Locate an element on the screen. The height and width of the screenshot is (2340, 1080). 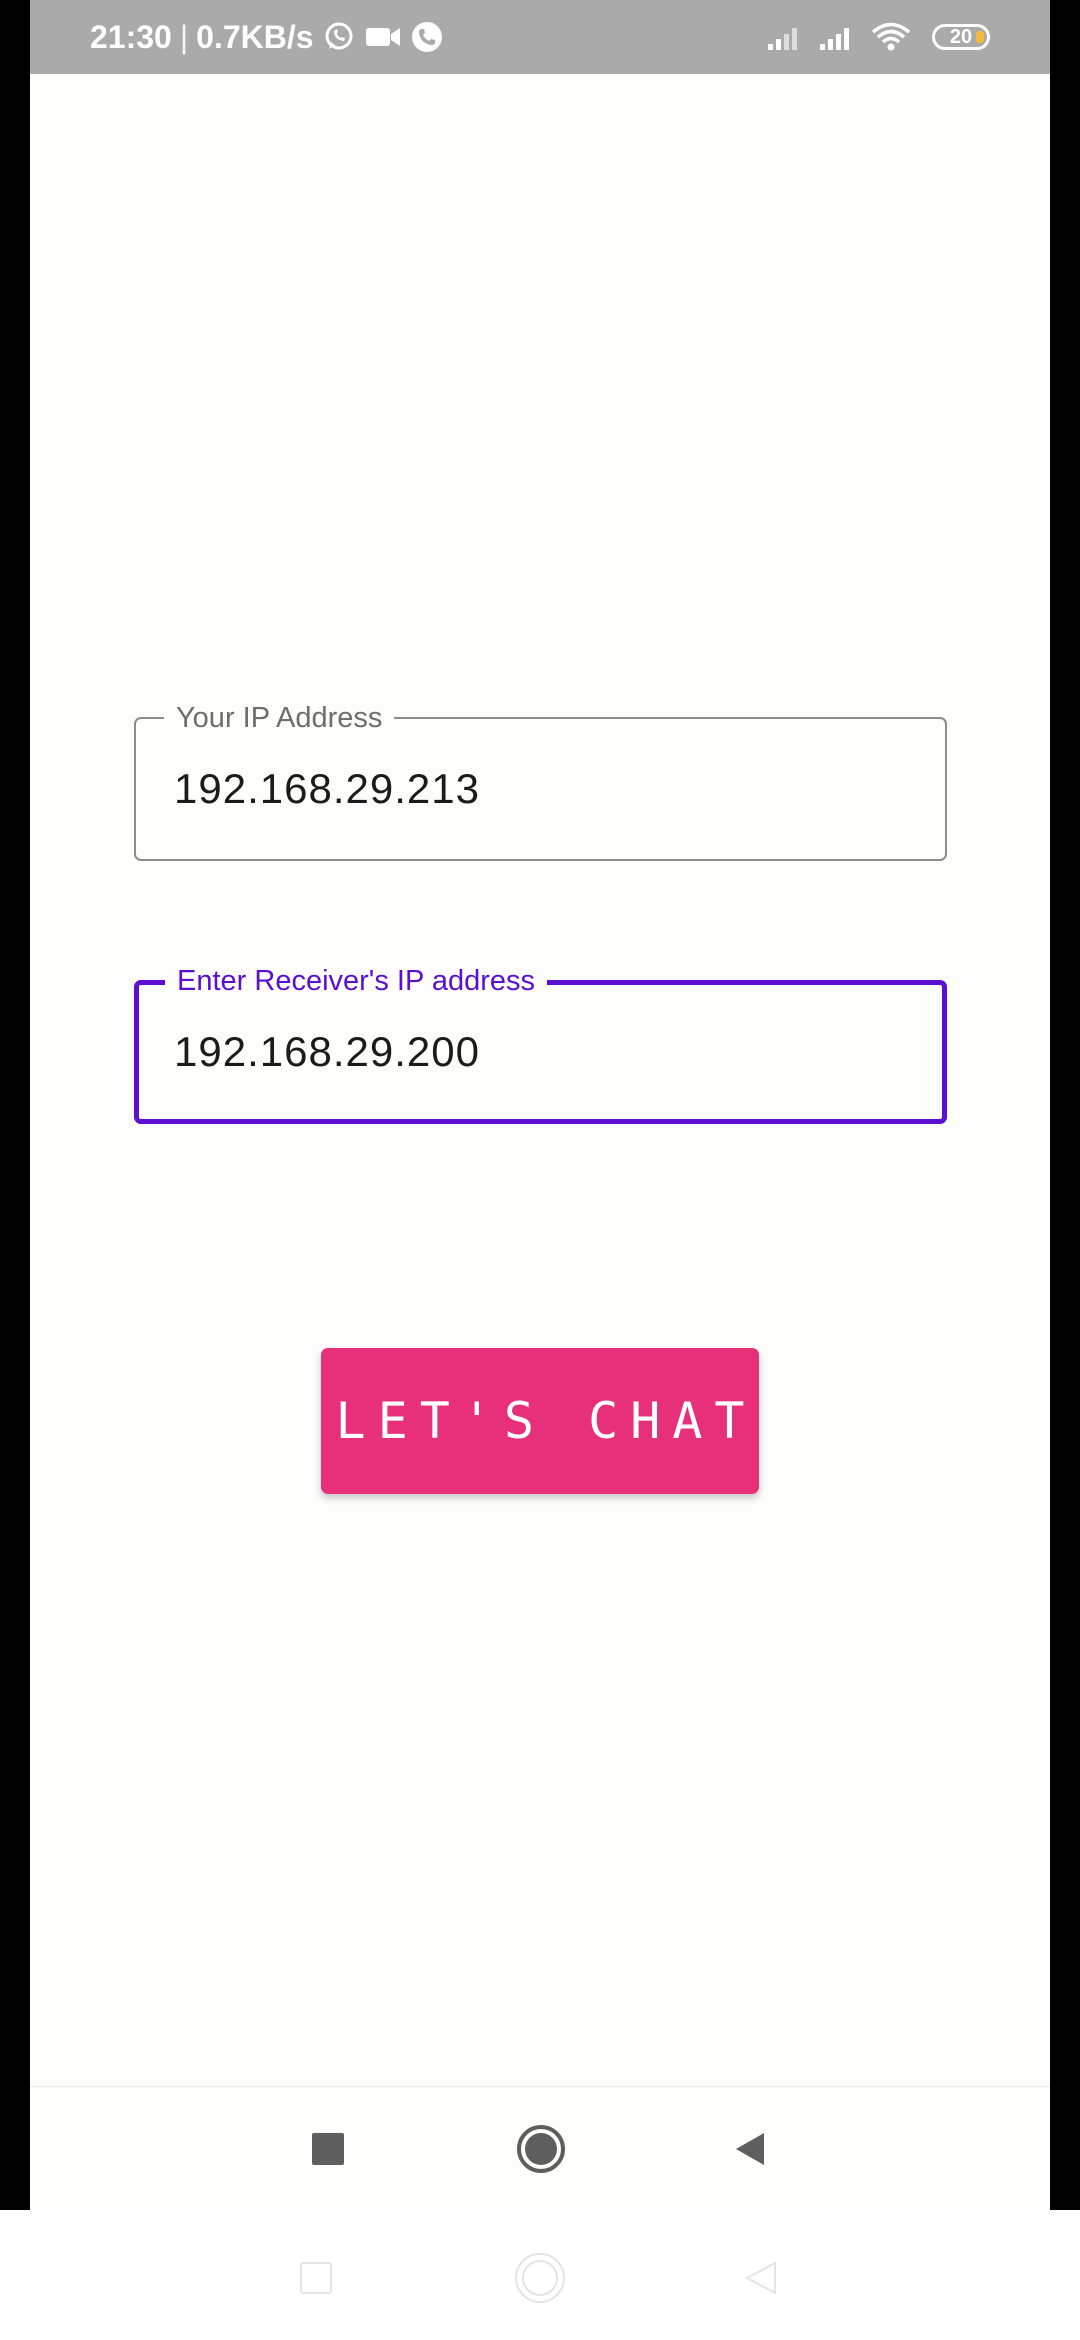
your-ip-field: Your IP Address is located at coordinates (540, 780).